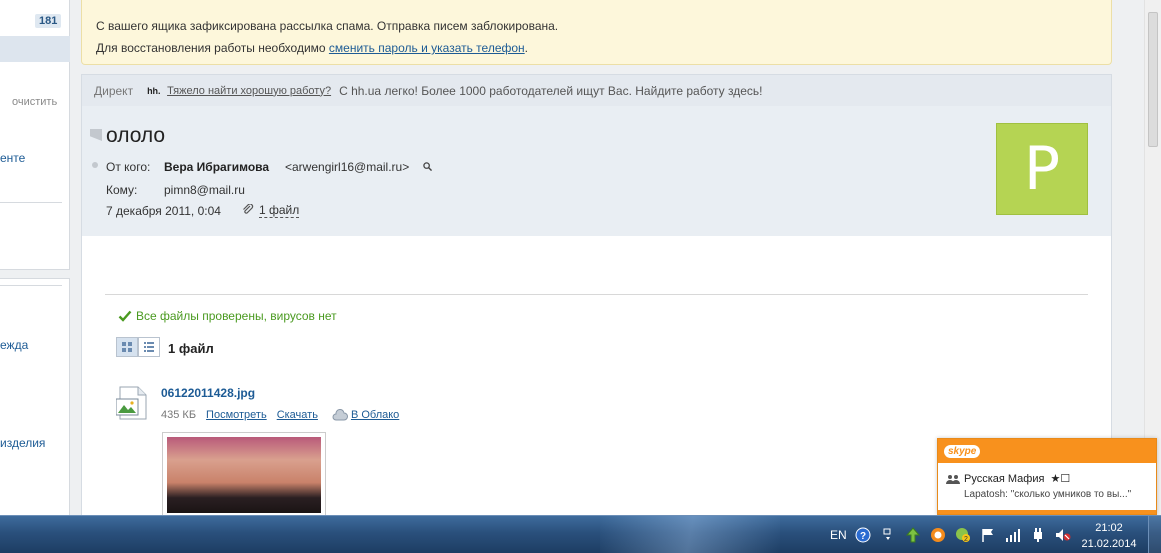  I want to click on system-tray: EN ? 2, so click(955, 534).